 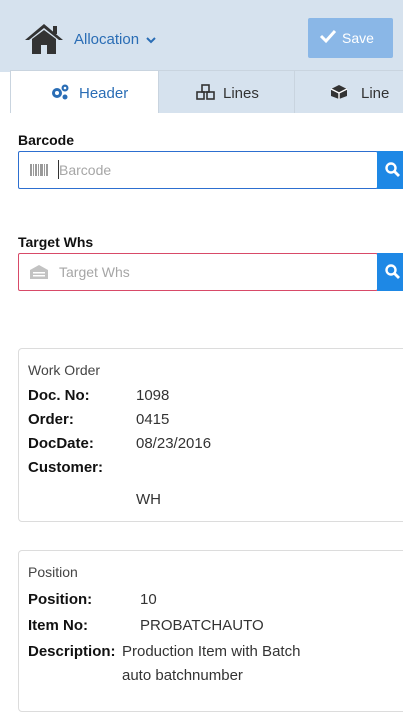 I want to click on target-whs-search-button, so click(x=390, y=272).